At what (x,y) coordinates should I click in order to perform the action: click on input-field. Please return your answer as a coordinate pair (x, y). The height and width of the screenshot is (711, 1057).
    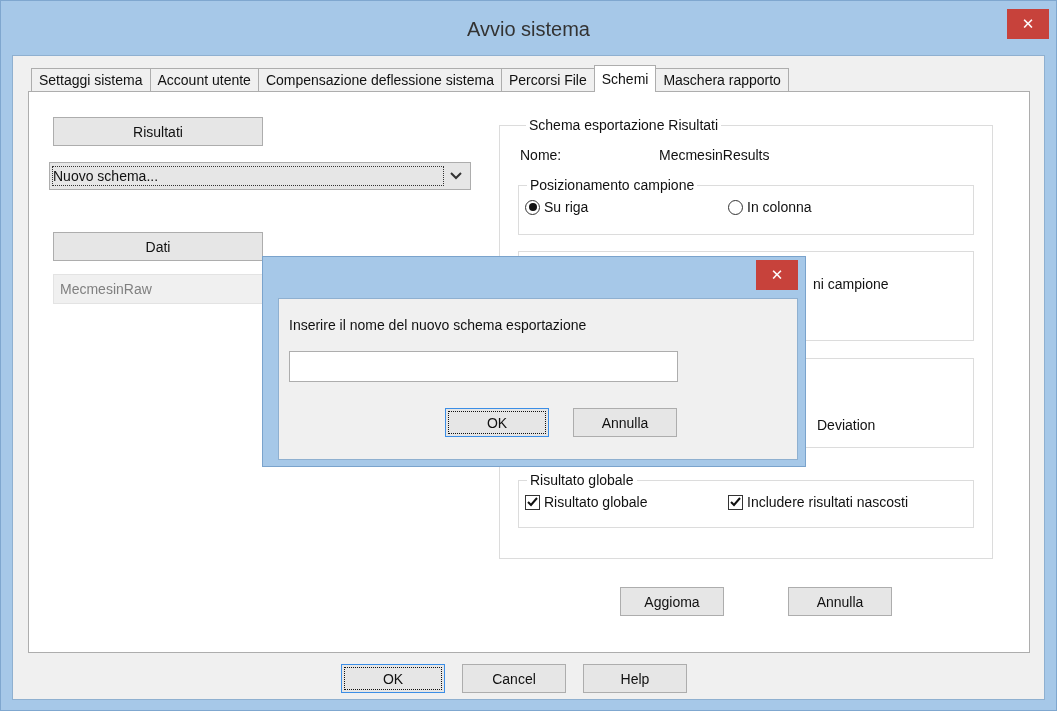
    Looking at the image, I should click on (483, 366).